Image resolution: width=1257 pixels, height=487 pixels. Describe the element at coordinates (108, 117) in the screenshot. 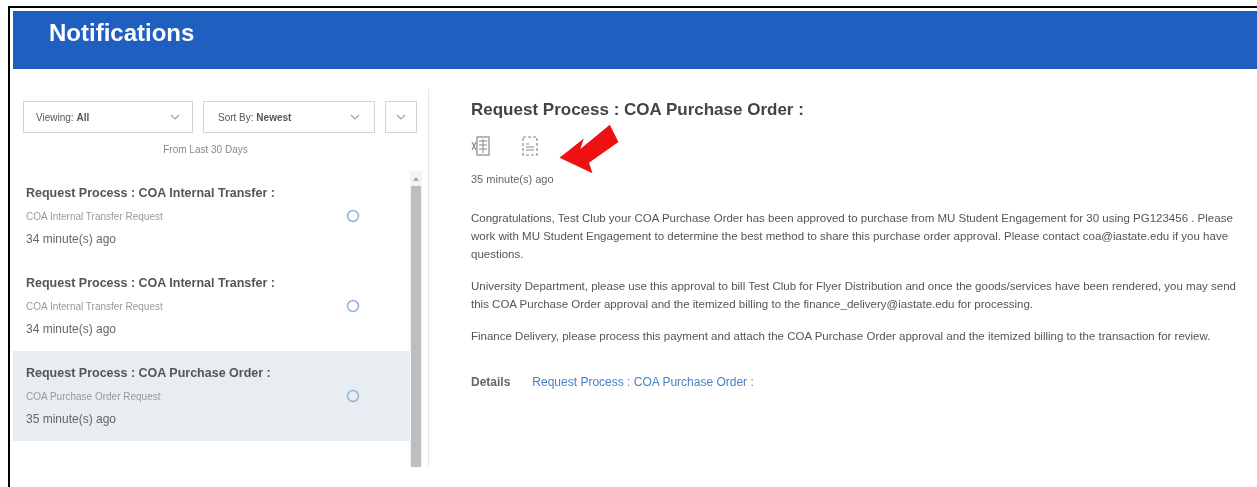

I see `viewing-dropdown: Viewing: All` at that location.